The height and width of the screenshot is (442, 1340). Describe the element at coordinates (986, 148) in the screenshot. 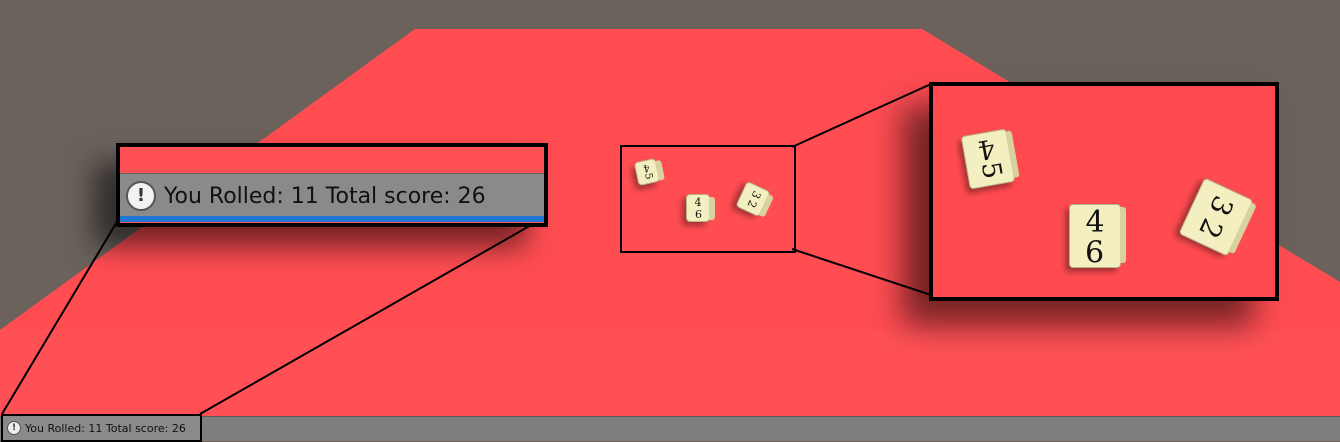

I see `die-zoom-1-top: 4` at that location.